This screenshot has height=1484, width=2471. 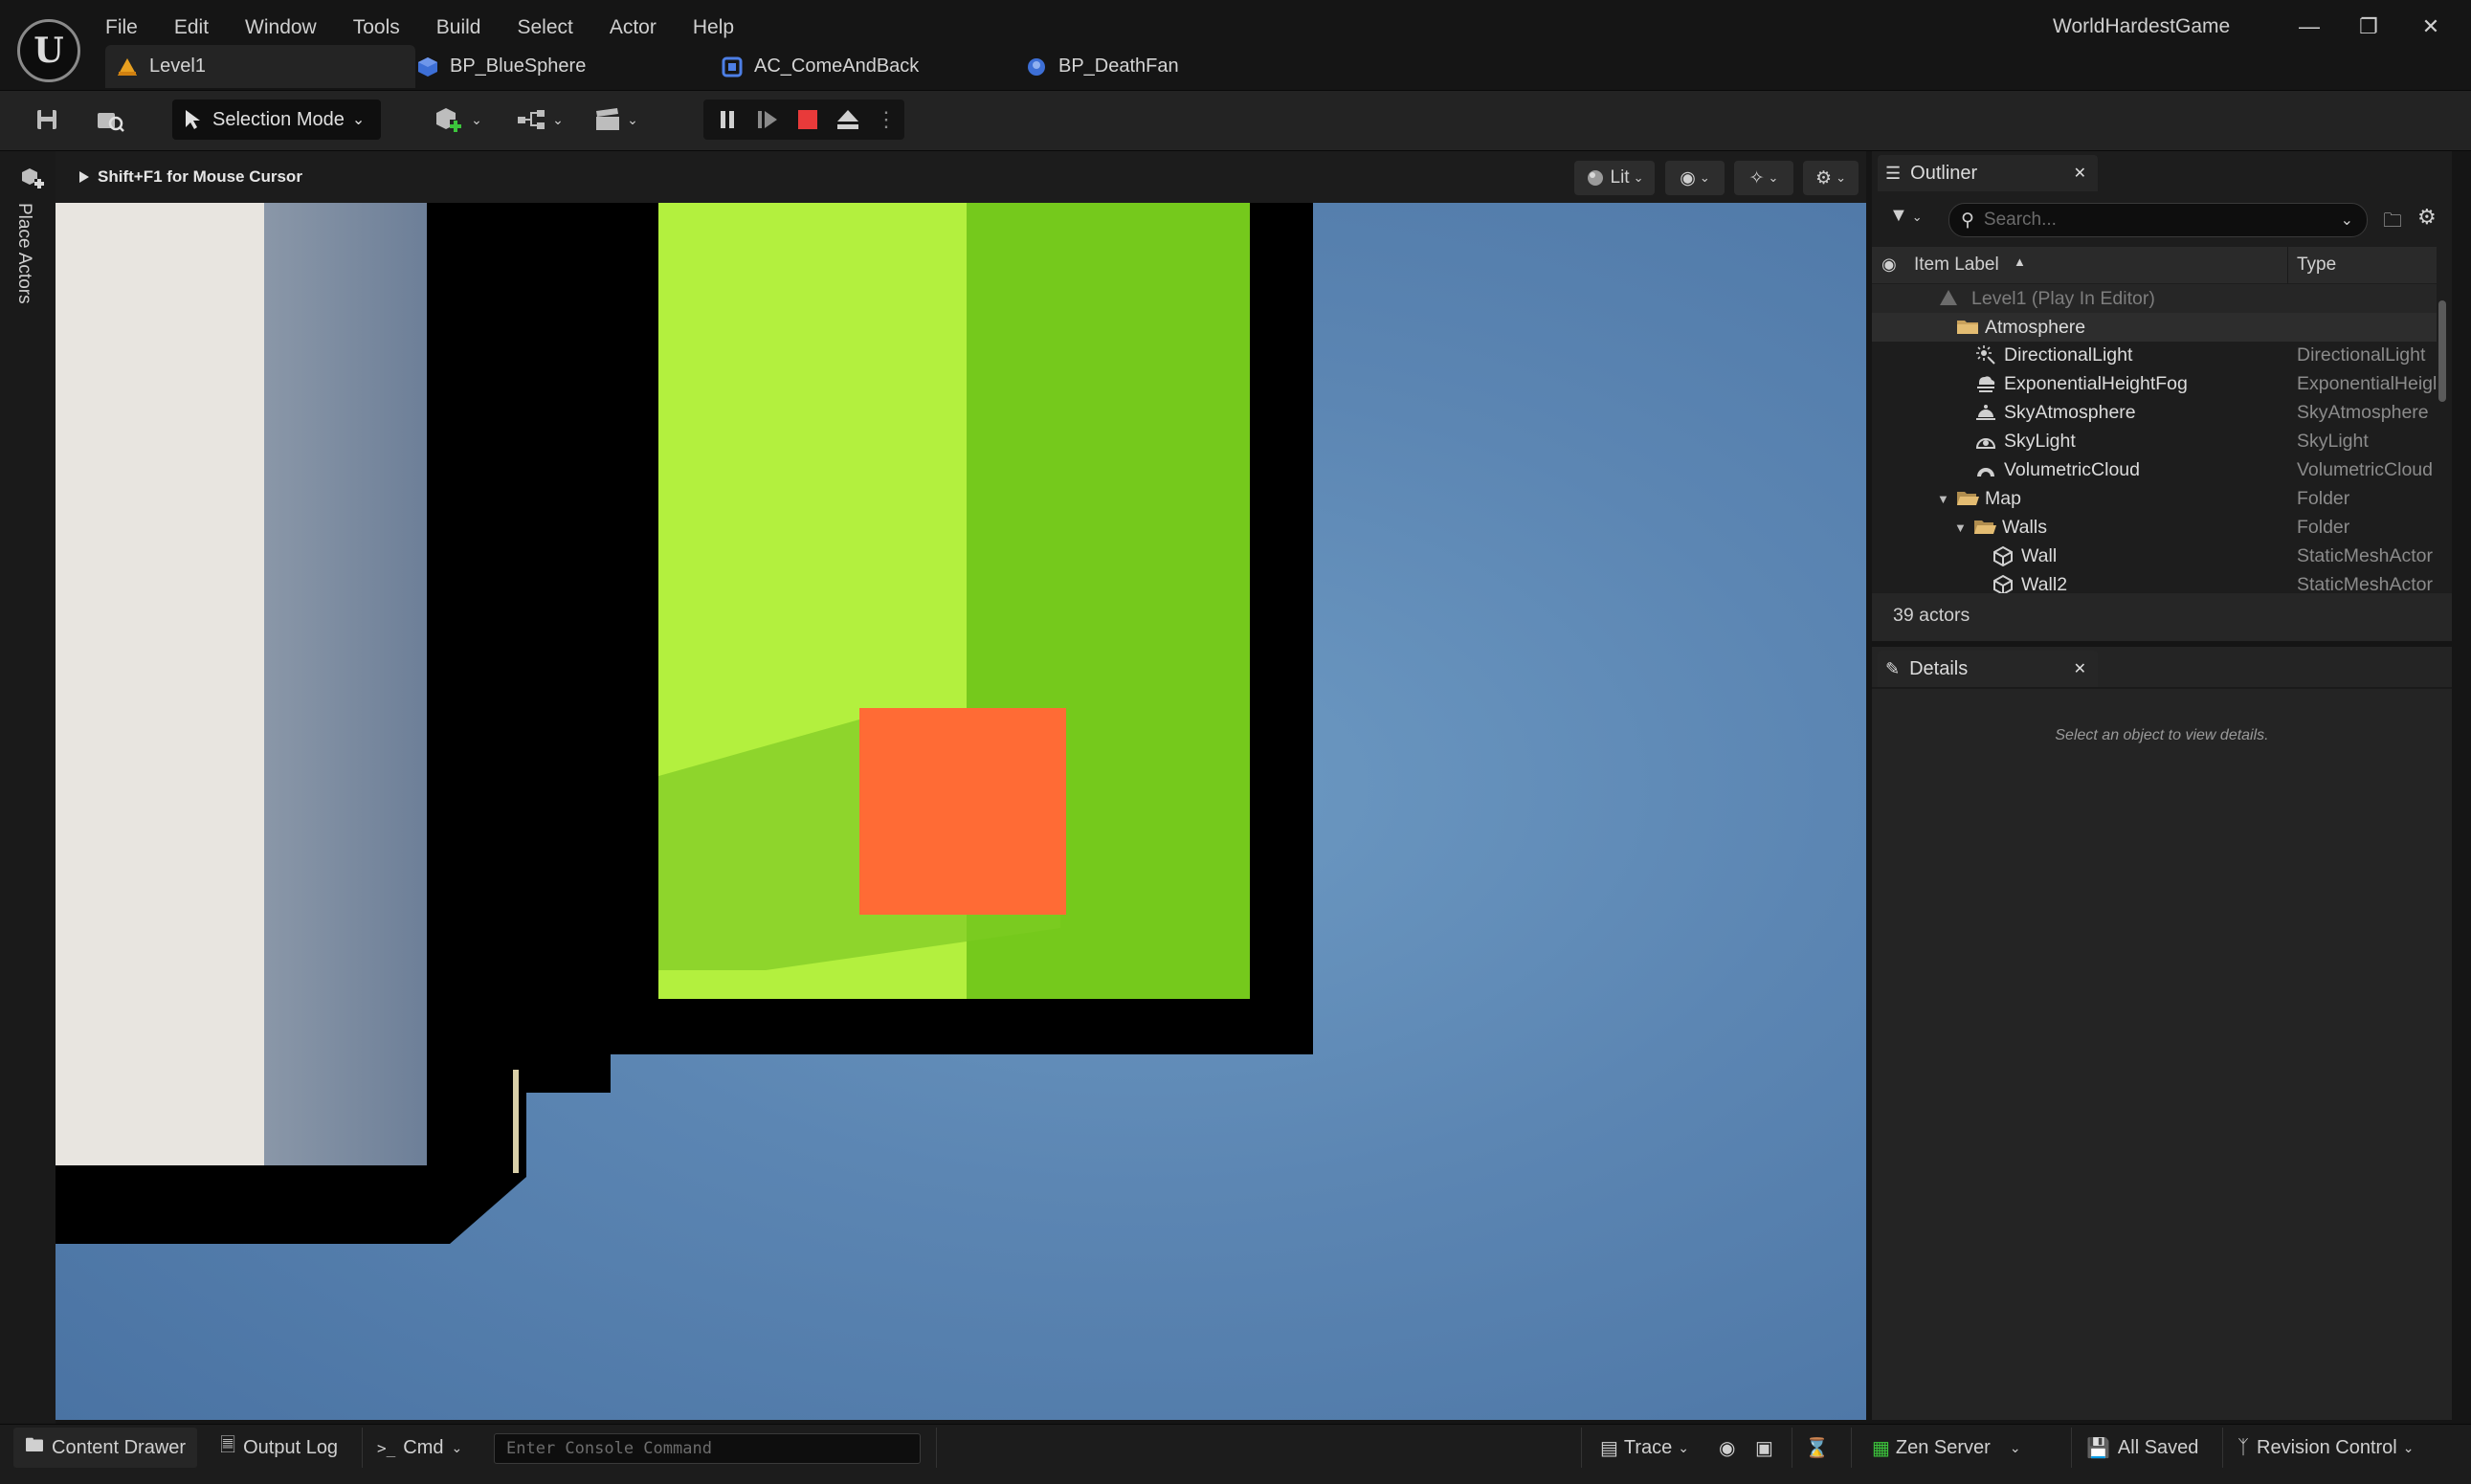 What do you see at coordinates (1967, 220) in the screenshot?
I see `search-icon: ⚲` at bounding box center [1967, 220].